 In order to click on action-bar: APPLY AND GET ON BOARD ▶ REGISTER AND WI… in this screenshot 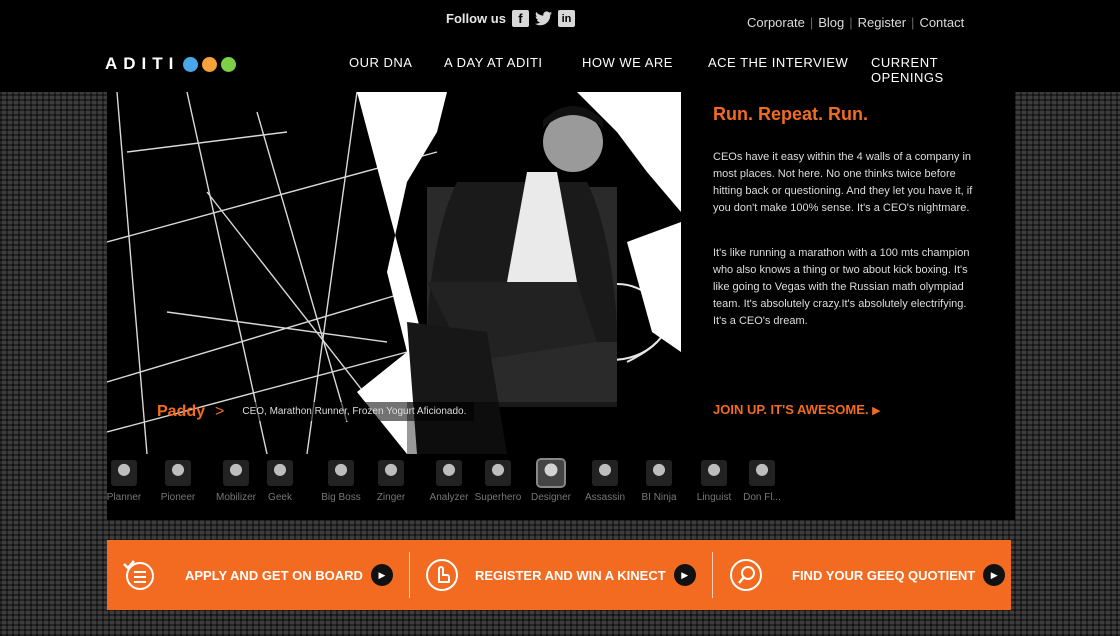, I will do `click(559, 575)`.